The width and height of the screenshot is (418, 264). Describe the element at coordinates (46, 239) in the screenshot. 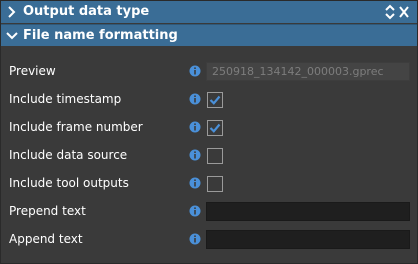

I see `row-label: Append text` at that location.